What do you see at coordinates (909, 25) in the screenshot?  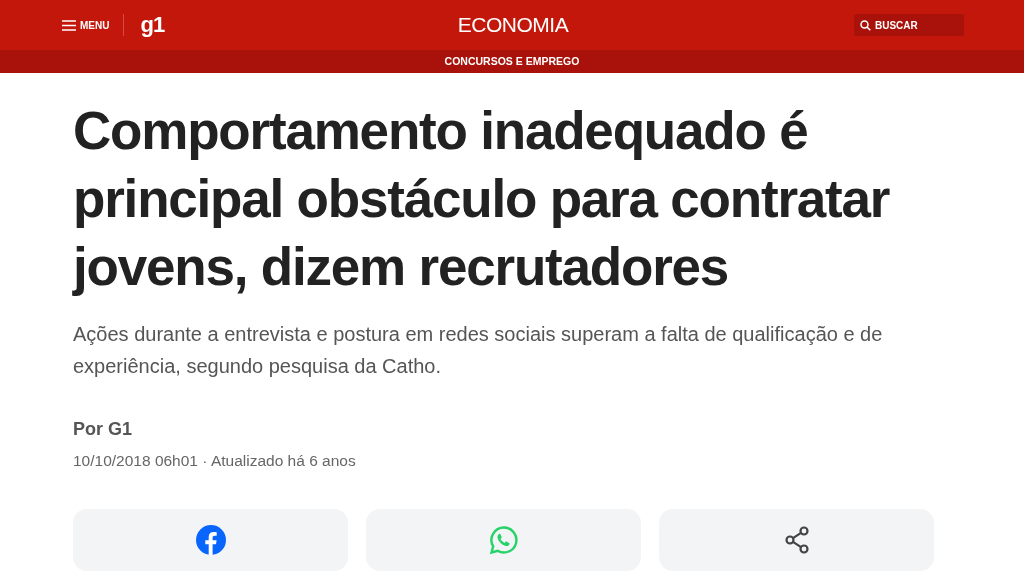 I see `search-button: BUSCAR` at bounding box center [909, 25].